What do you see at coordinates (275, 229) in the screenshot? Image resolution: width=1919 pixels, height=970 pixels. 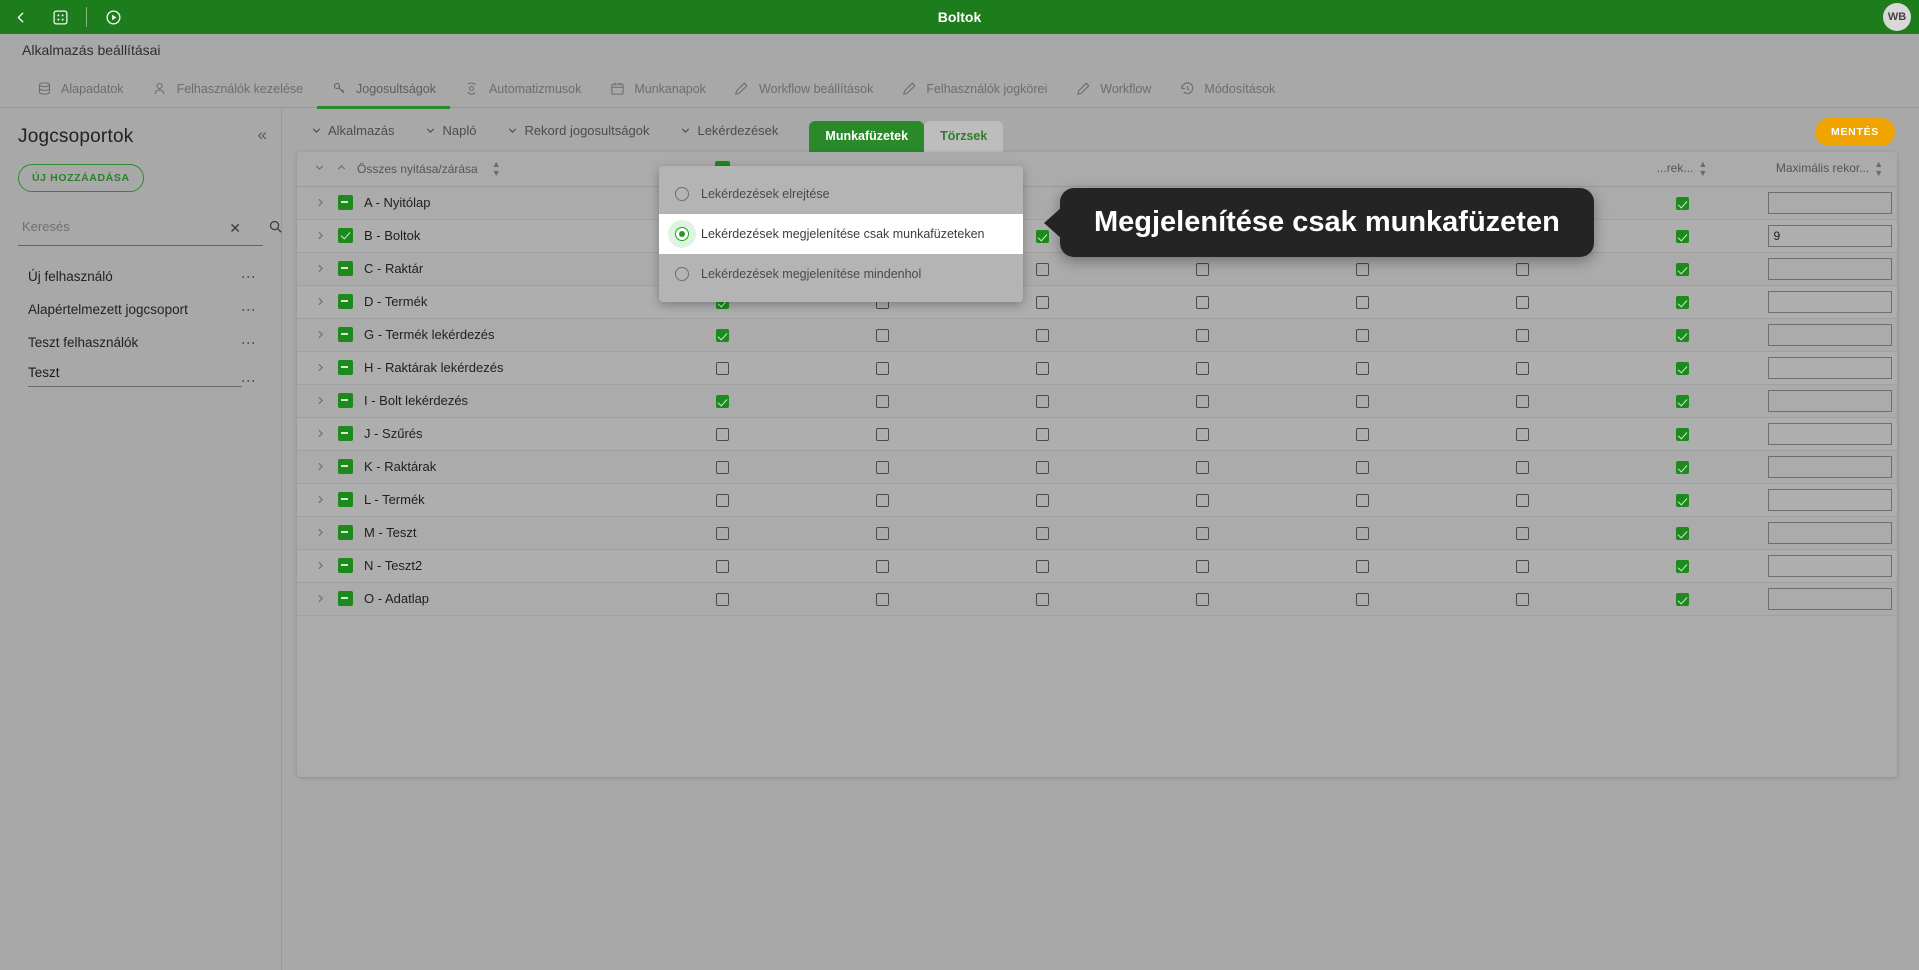 I see `search-icon` at bounding box center [275, 229].